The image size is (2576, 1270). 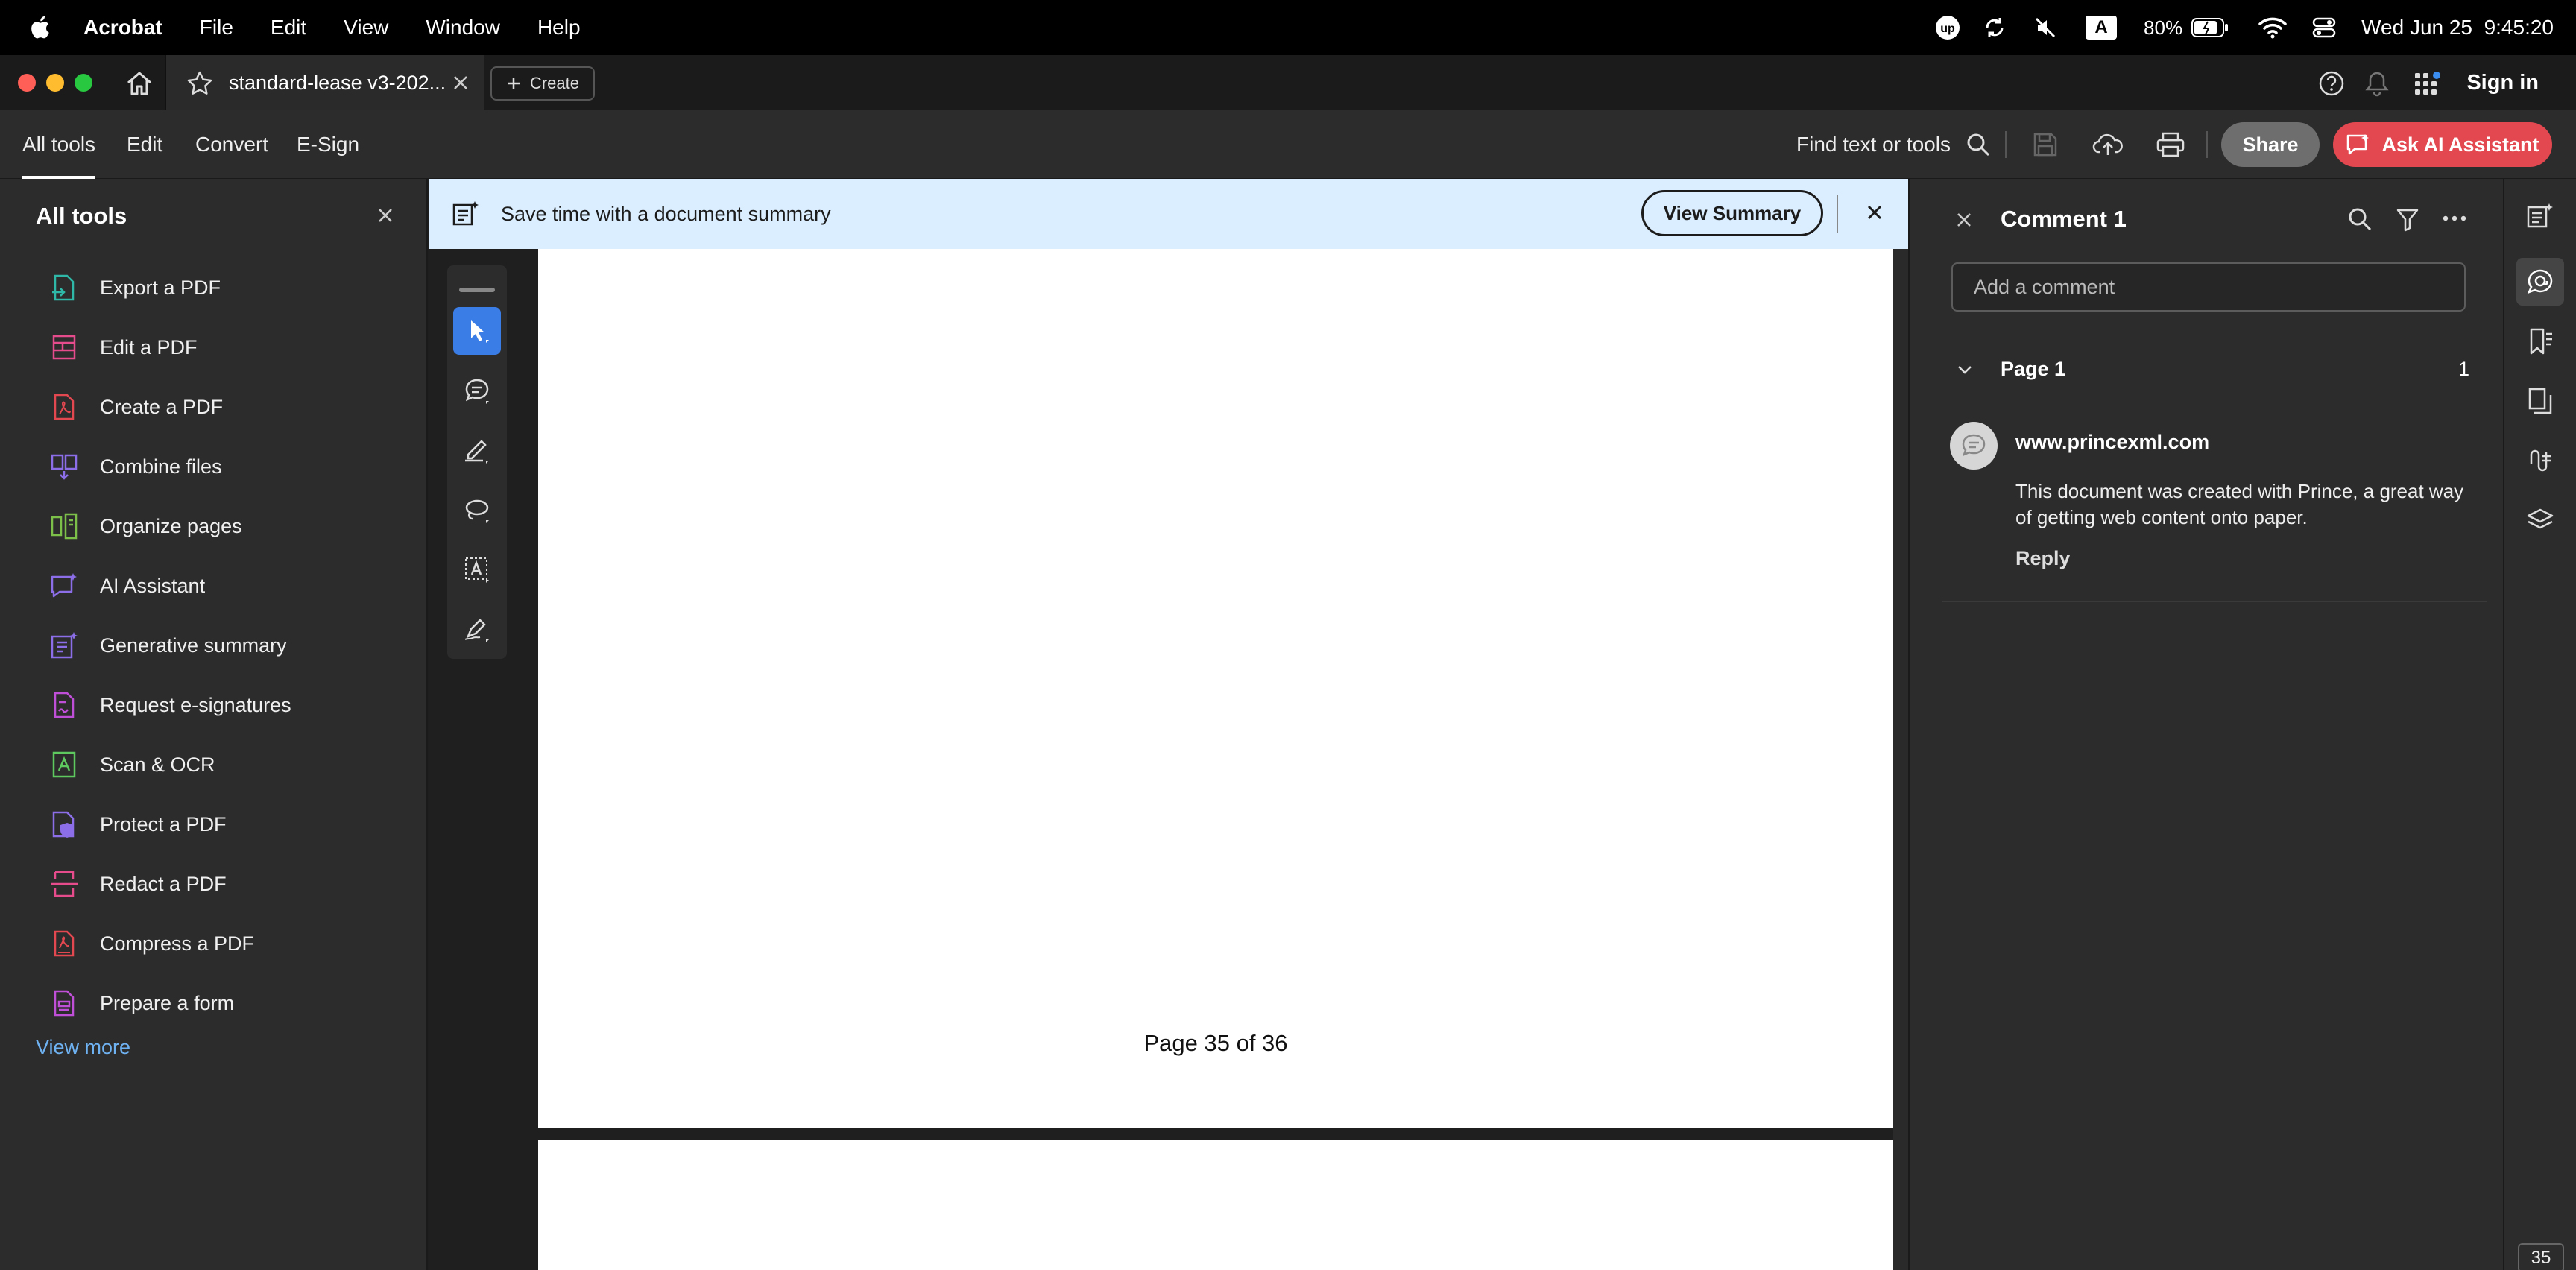 I want to click on rail-attachments-button, so click(x=2540, y=460).